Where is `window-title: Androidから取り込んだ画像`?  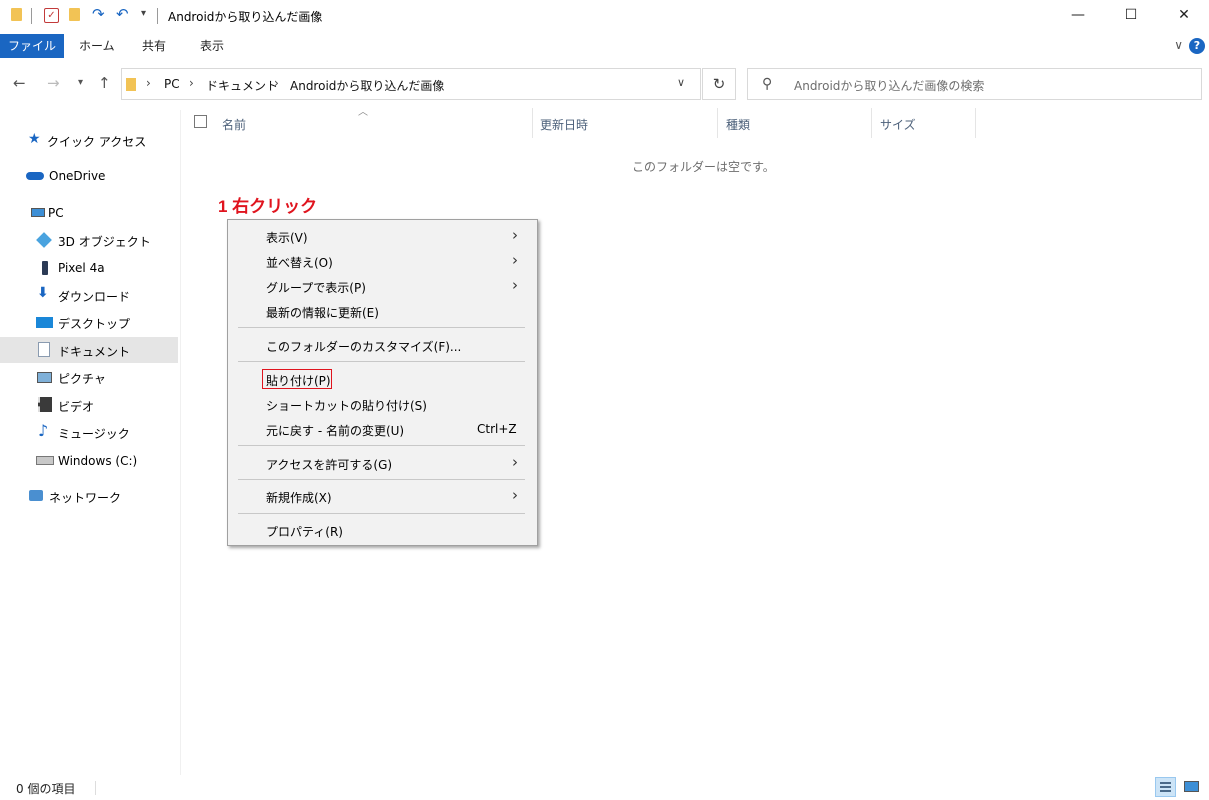 window-title: Androidから取り込んだ画像 is located at coordinates (245, 17).